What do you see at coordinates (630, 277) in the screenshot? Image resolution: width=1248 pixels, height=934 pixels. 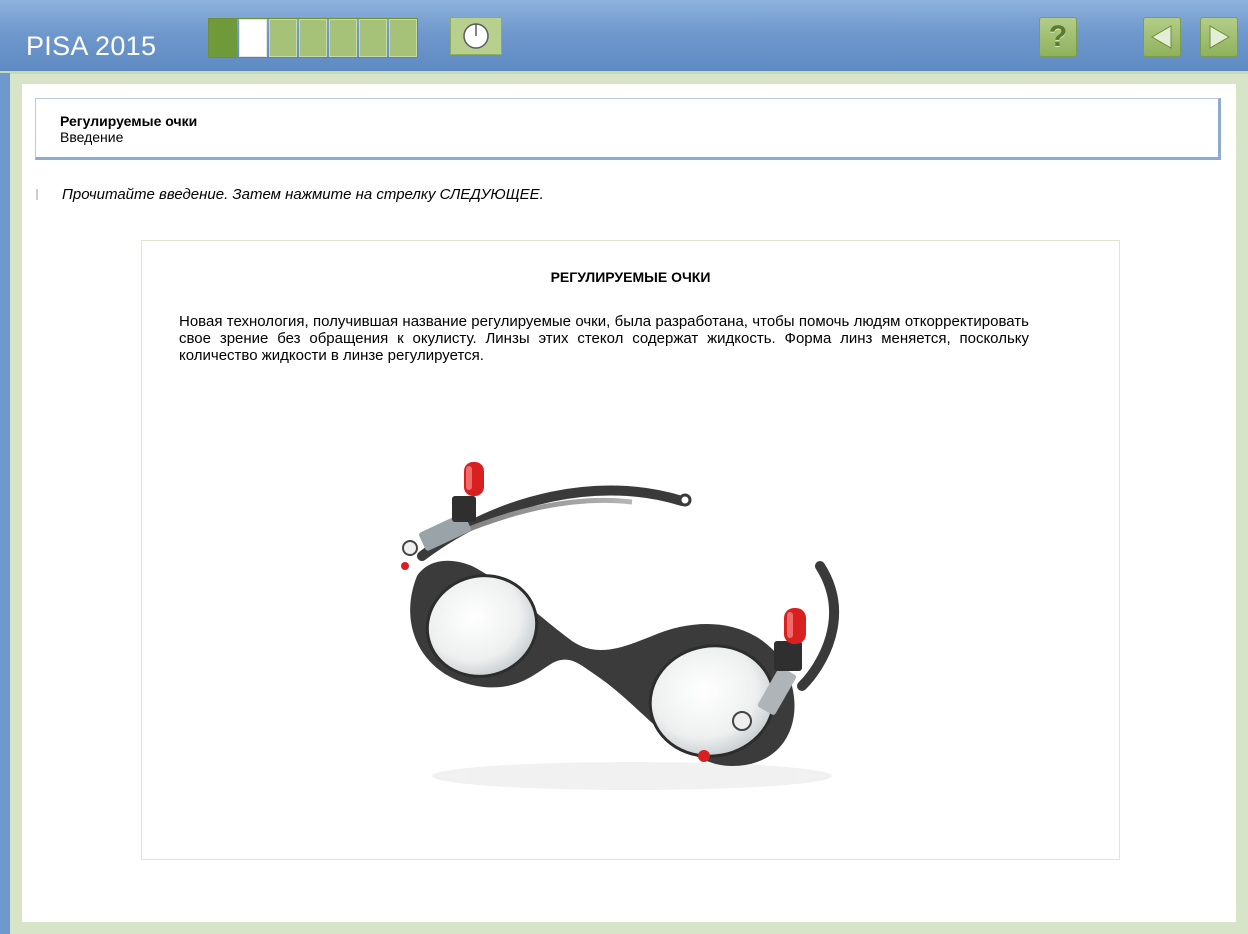 I see `stimulus-heading: РЕГУЛИРУЕМЫЕ ОЧКИ` at bounding box center [630, 277].